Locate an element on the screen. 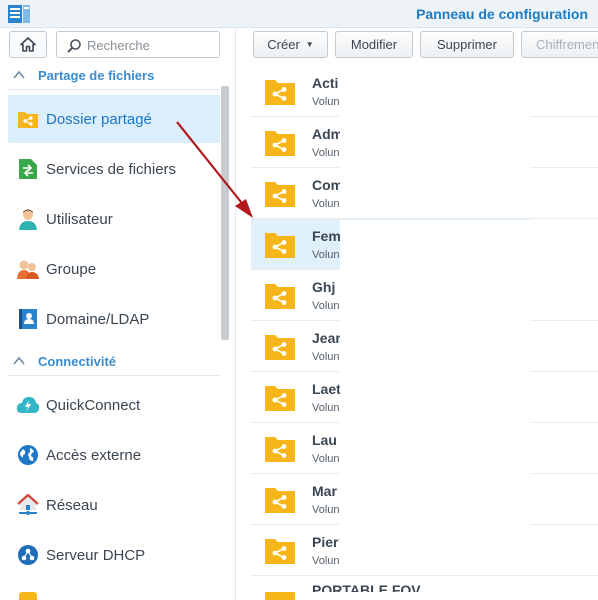  partial-sidebar-icon is located at coordinates (28, 595).